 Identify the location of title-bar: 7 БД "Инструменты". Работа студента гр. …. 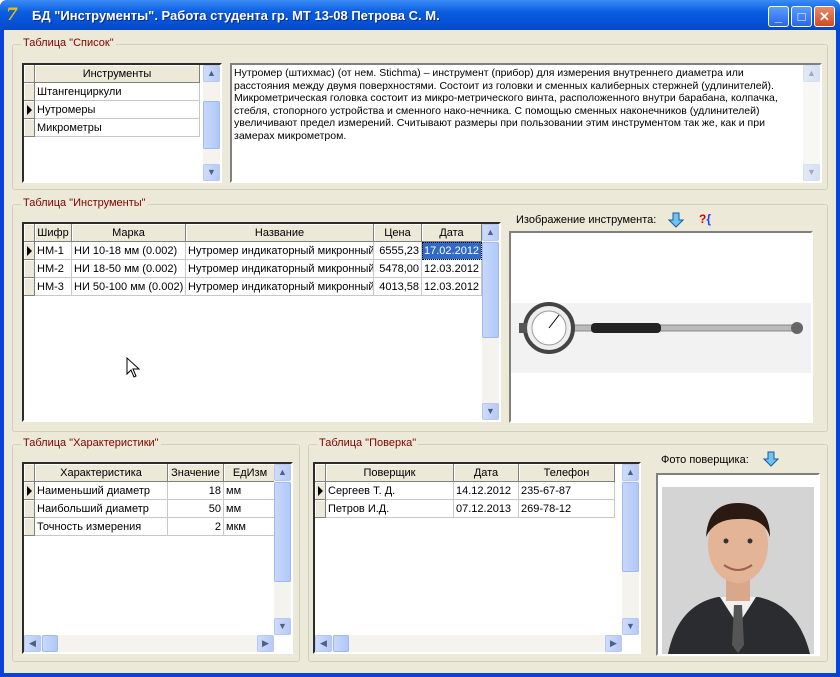
(420, 15).